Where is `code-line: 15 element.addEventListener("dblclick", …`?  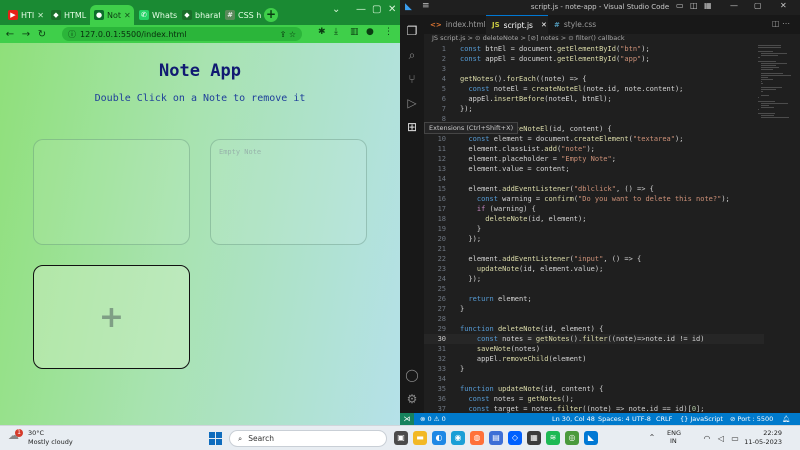
code-line: 15 element.addEventListener("dblclick", … is located at coordinates (594, 189).